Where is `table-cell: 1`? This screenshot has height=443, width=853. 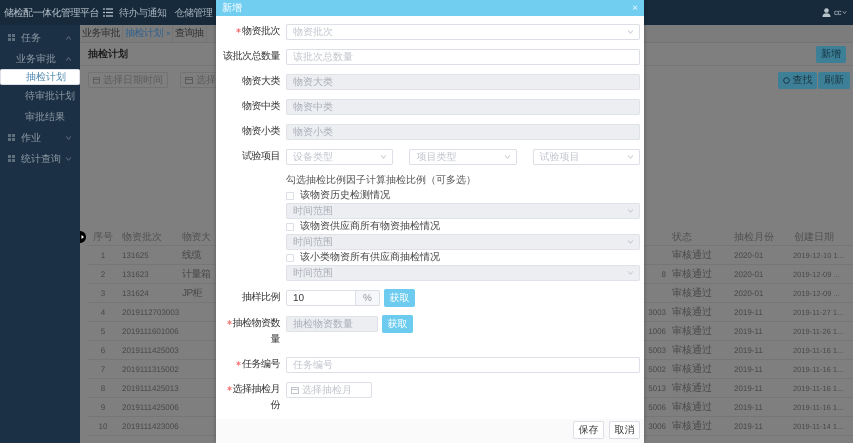 table-cell: 1 is located at coordinates (103, 255).